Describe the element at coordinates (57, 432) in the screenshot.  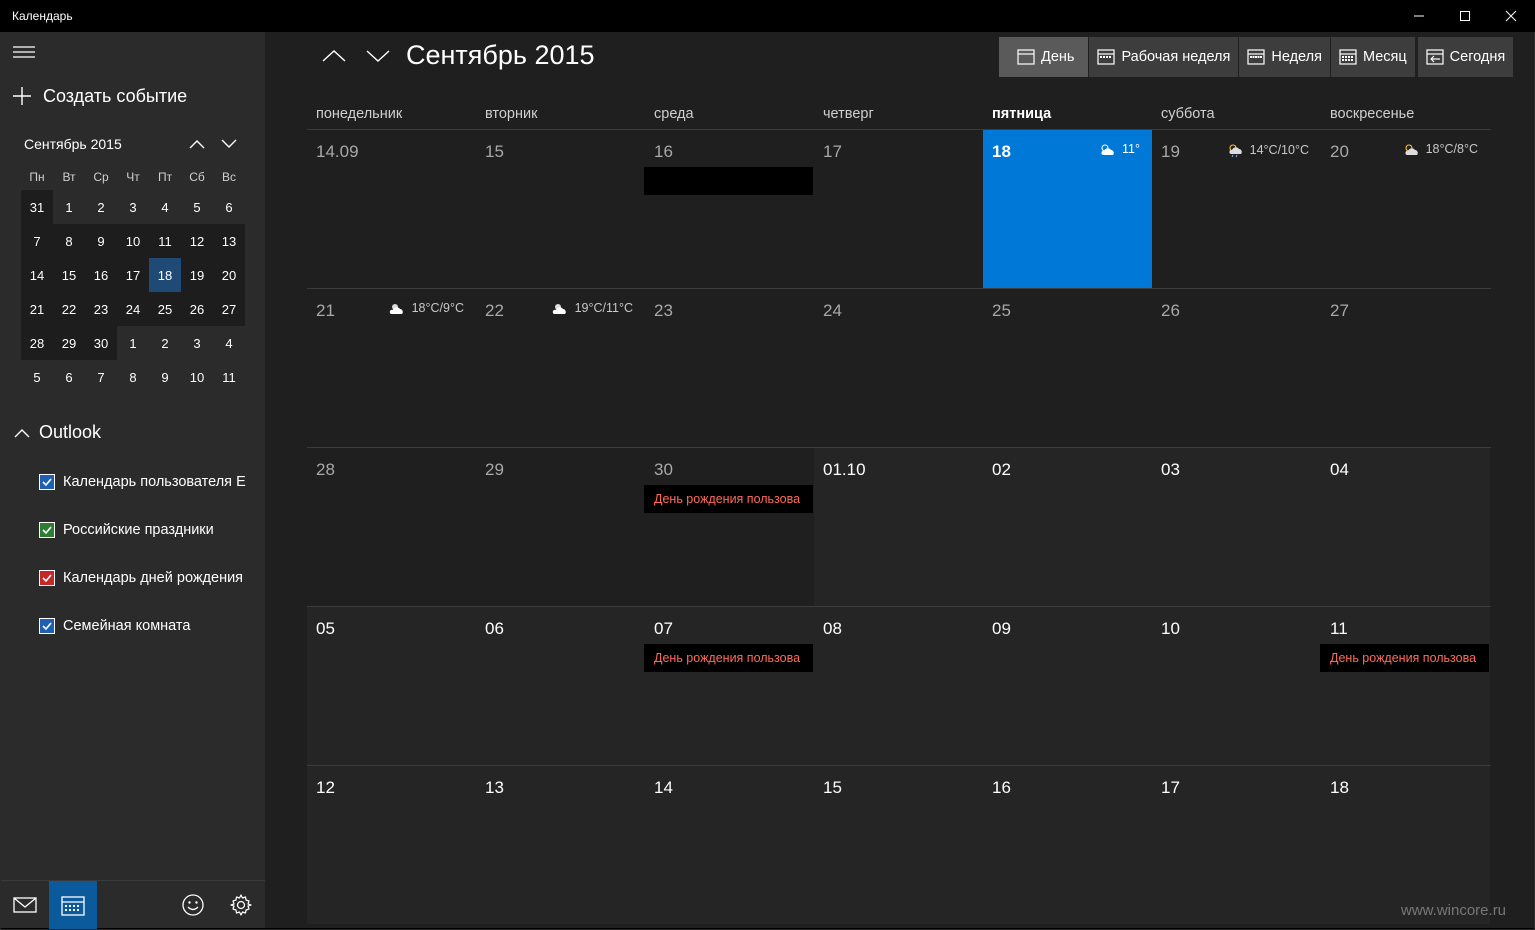
I see `account-header-outlook: Outlook` at that location.